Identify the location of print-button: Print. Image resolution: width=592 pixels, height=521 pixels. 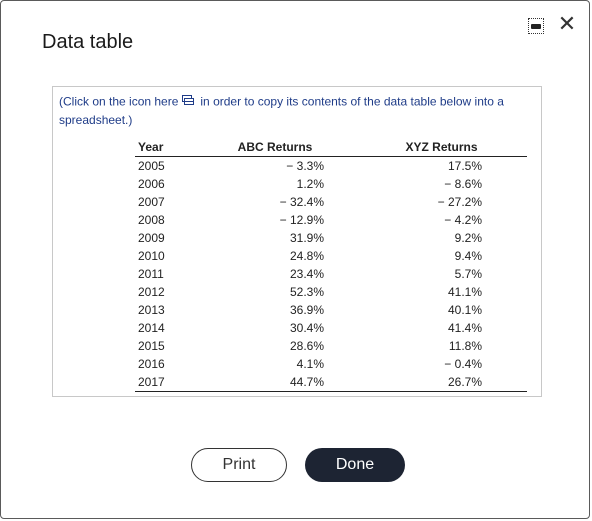
(239, 465).